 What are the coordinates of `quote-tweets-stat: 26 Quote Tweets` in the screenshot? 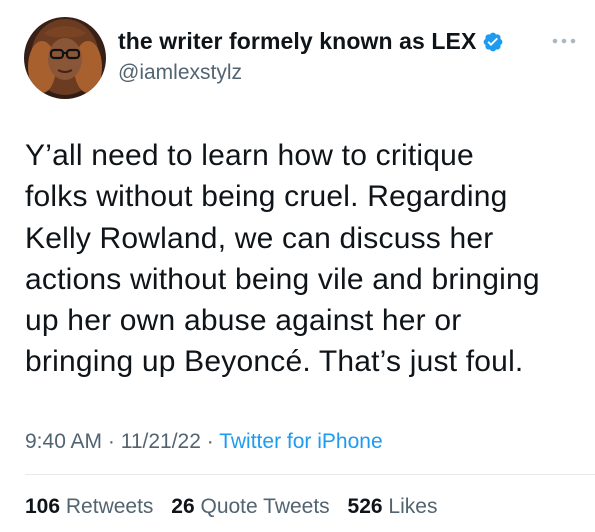 It's located at (250, 507).